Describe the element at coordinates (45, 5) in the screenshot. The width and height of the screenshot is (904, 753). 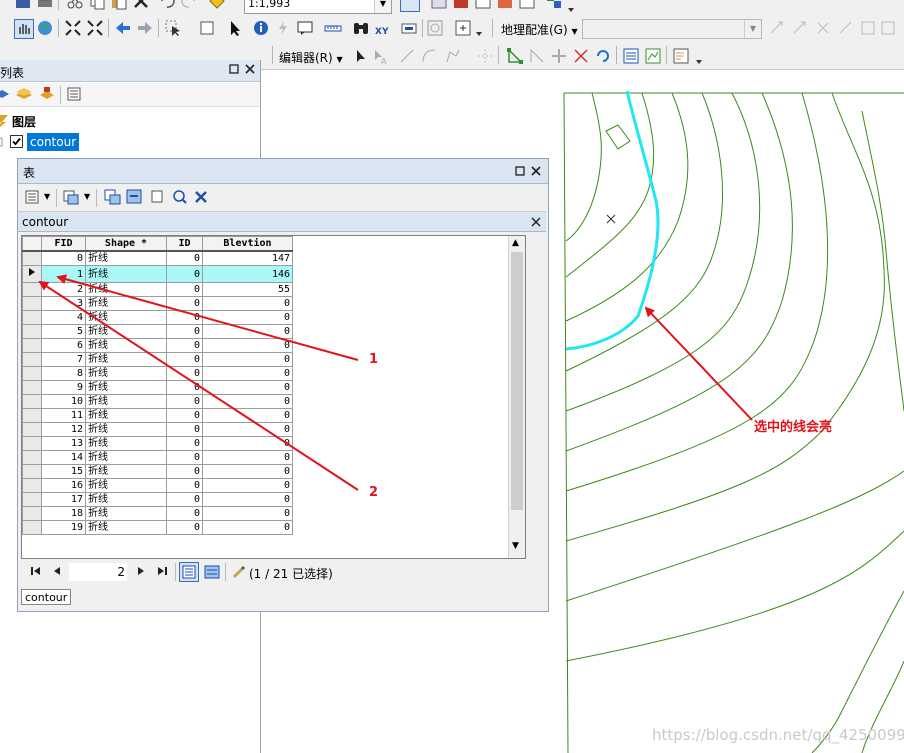
I see `print-icon` at that location.